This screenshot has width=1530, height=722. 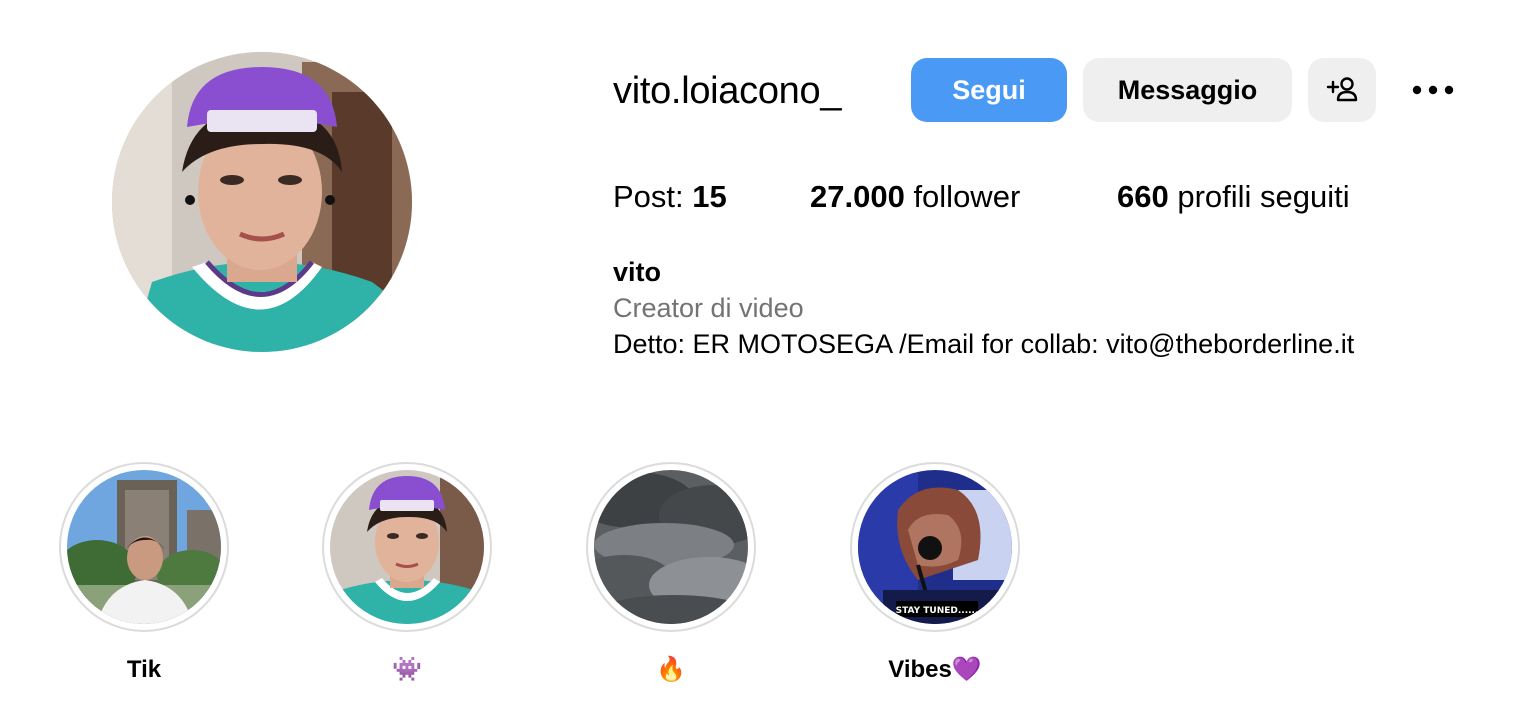 I want to click on story-highlight-vibes: STAY TUNED...... Vibes💜, so click(x=935, y=572).